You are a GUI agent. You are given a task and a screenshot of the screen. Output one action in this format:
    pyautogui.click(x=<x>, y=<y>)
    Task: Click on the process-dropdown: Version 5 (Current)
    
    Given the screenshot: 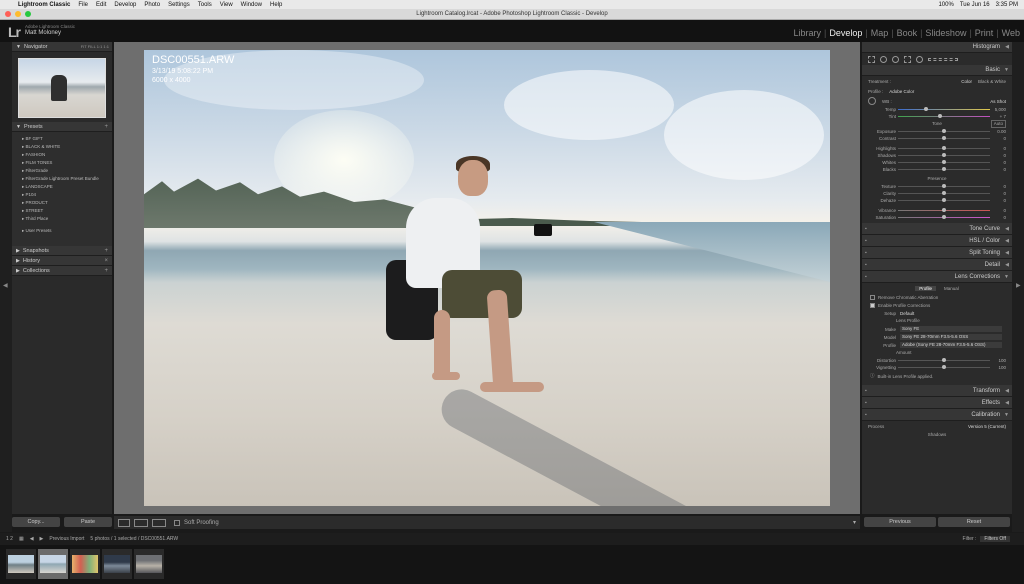 What is the action you would take?
    pyautogui.click(x=987, y=426)
    